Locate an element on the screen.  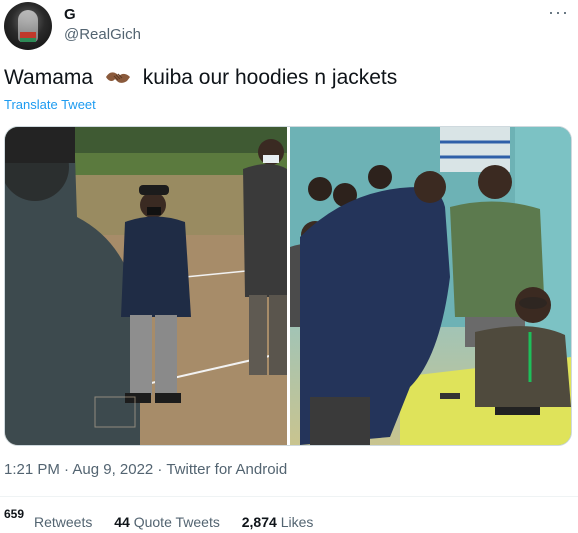
avatar-stripe-green is located at coordinates (28, 40).